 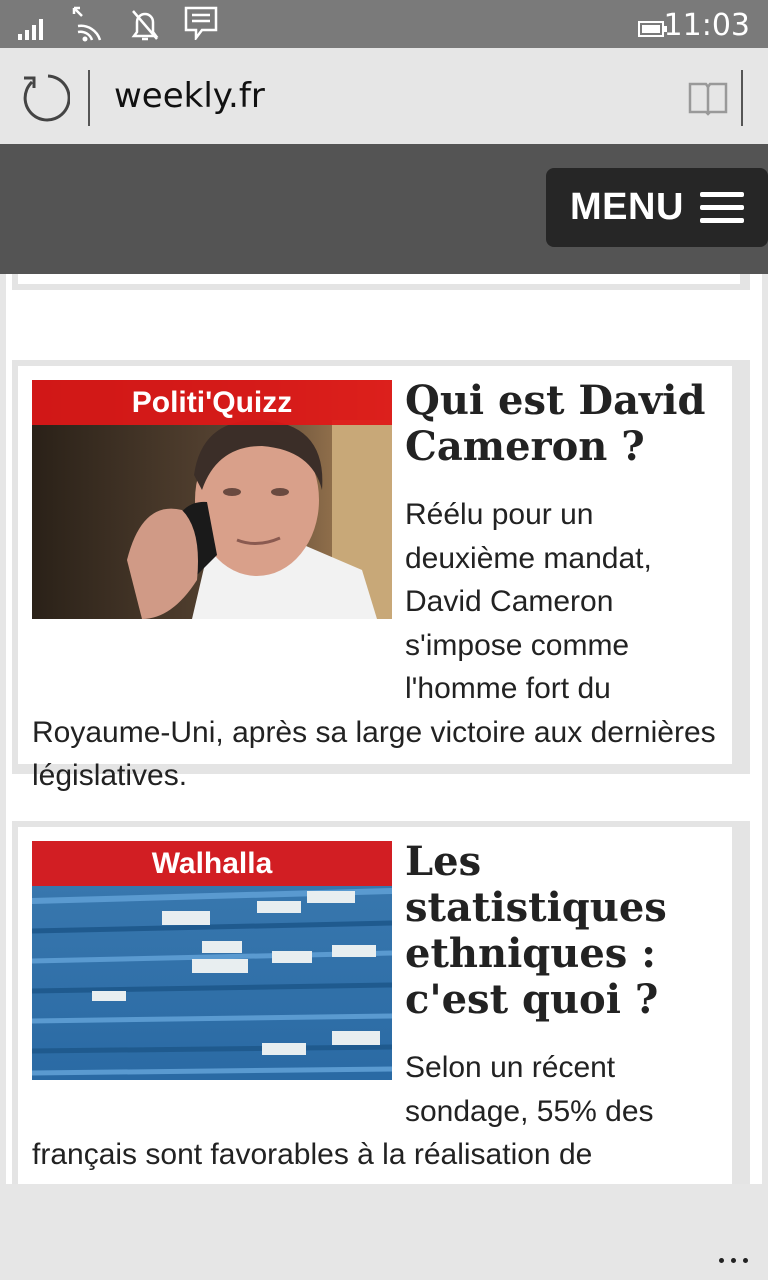 I want to click on more-options-icon, so click(x=730, y=1256).